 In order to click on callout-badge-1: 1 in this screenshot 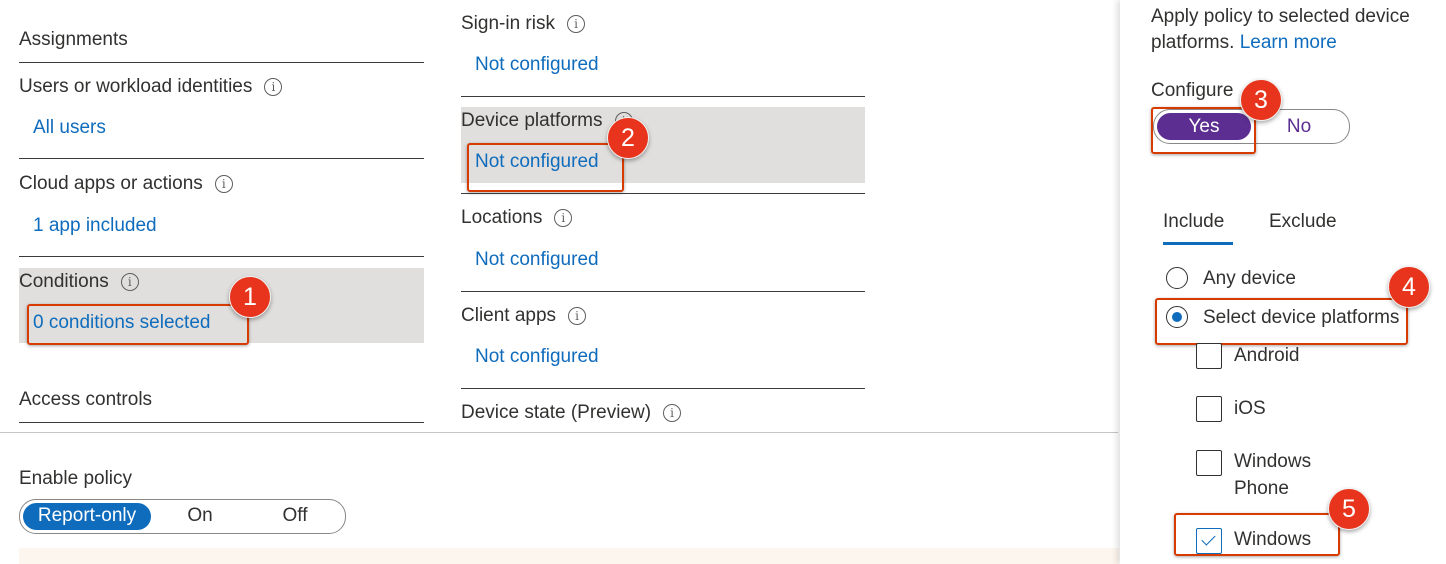, I will do `click(250, 297)`.